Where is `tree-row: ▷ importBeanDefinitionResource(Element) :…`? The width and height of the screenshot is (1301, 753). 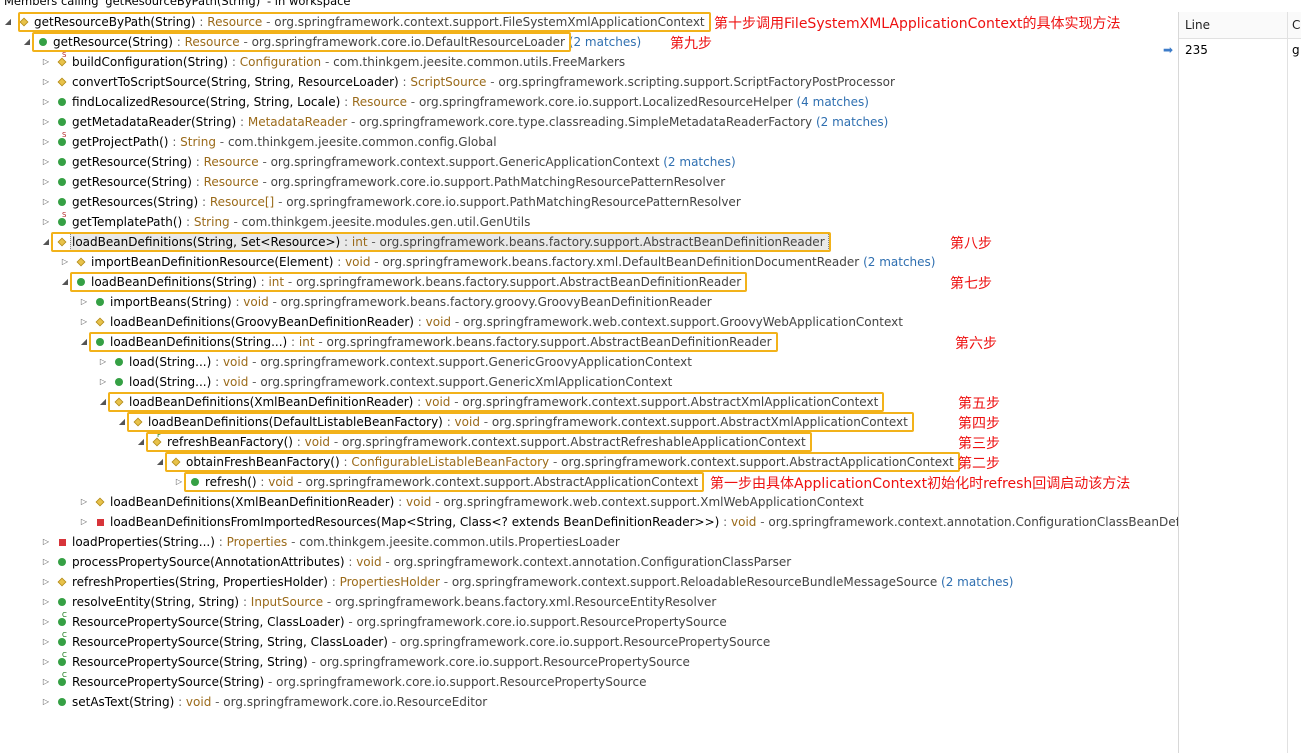
tree-row: ▷ importBeanDefinitionResource(Element) :… is located at coordinates (589, 262).